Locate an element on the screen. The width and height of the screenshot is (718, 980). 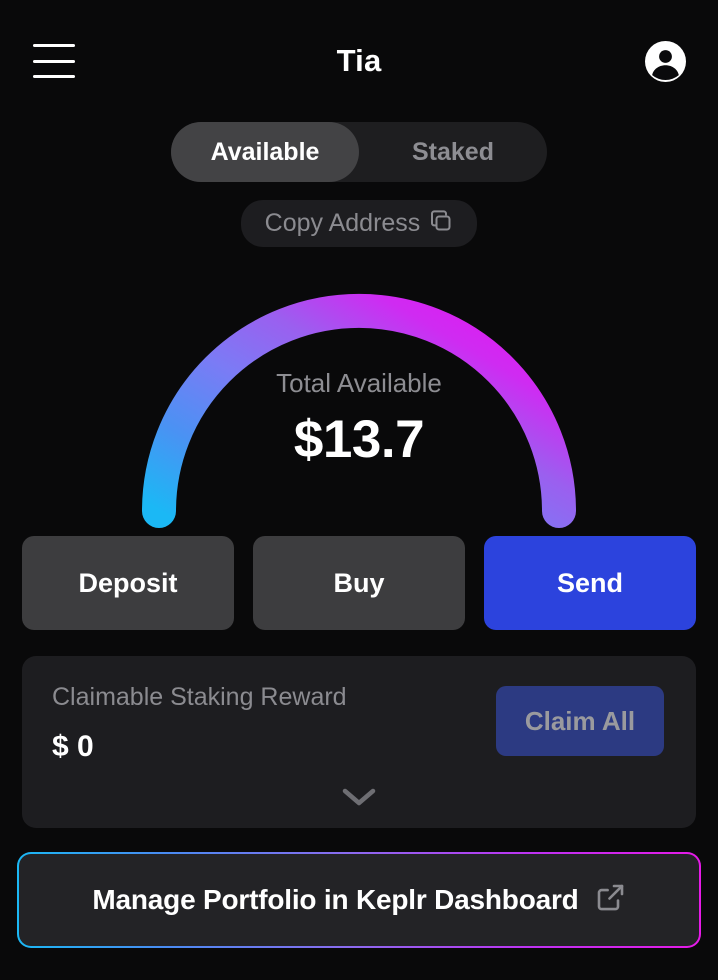
copy-address-button: Copy Address is located at coordinates (359, 223).